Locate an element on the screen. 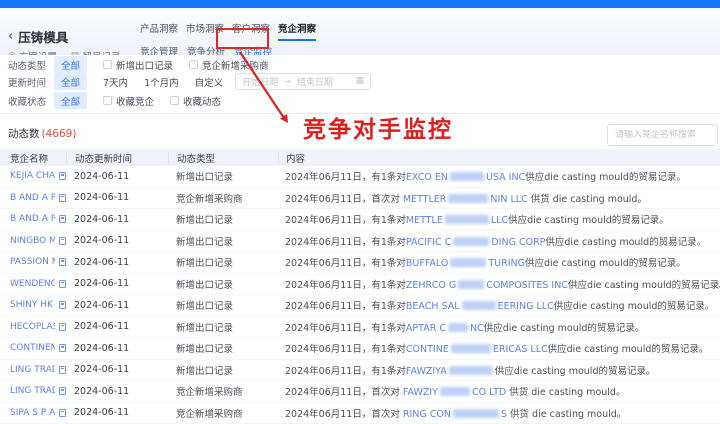 The width and height of the screenshot is (720, 424). company-link: LLC is located at coordinates (499, 220).